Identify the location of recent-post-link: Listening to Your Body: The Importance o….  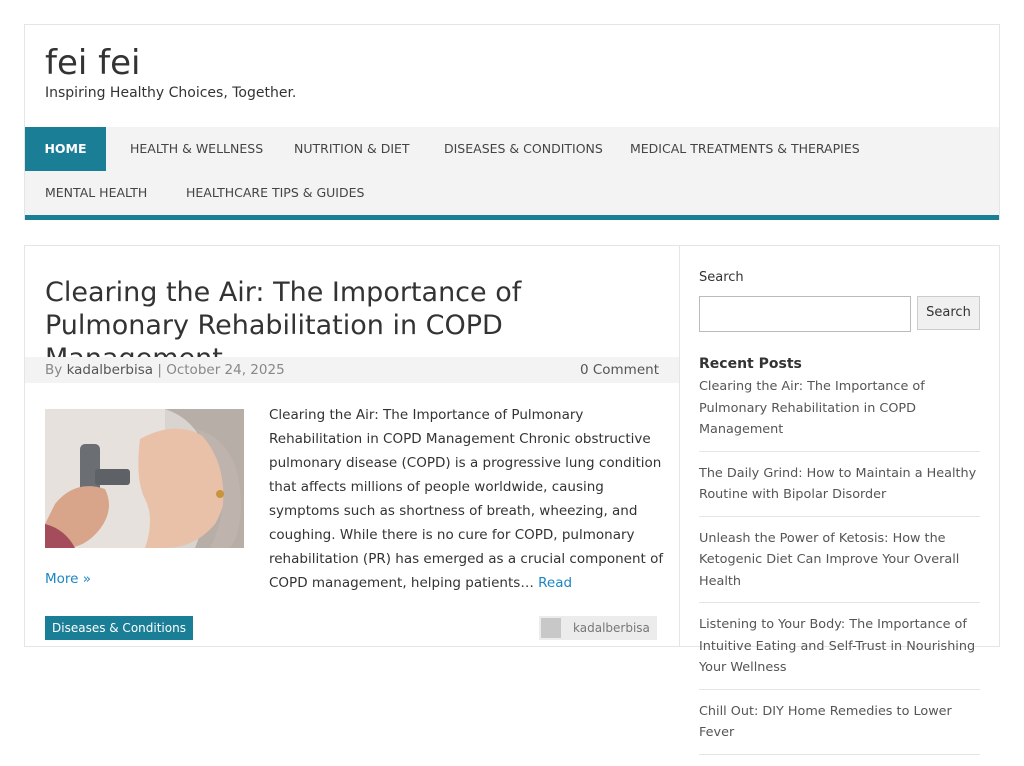
(839, 652).